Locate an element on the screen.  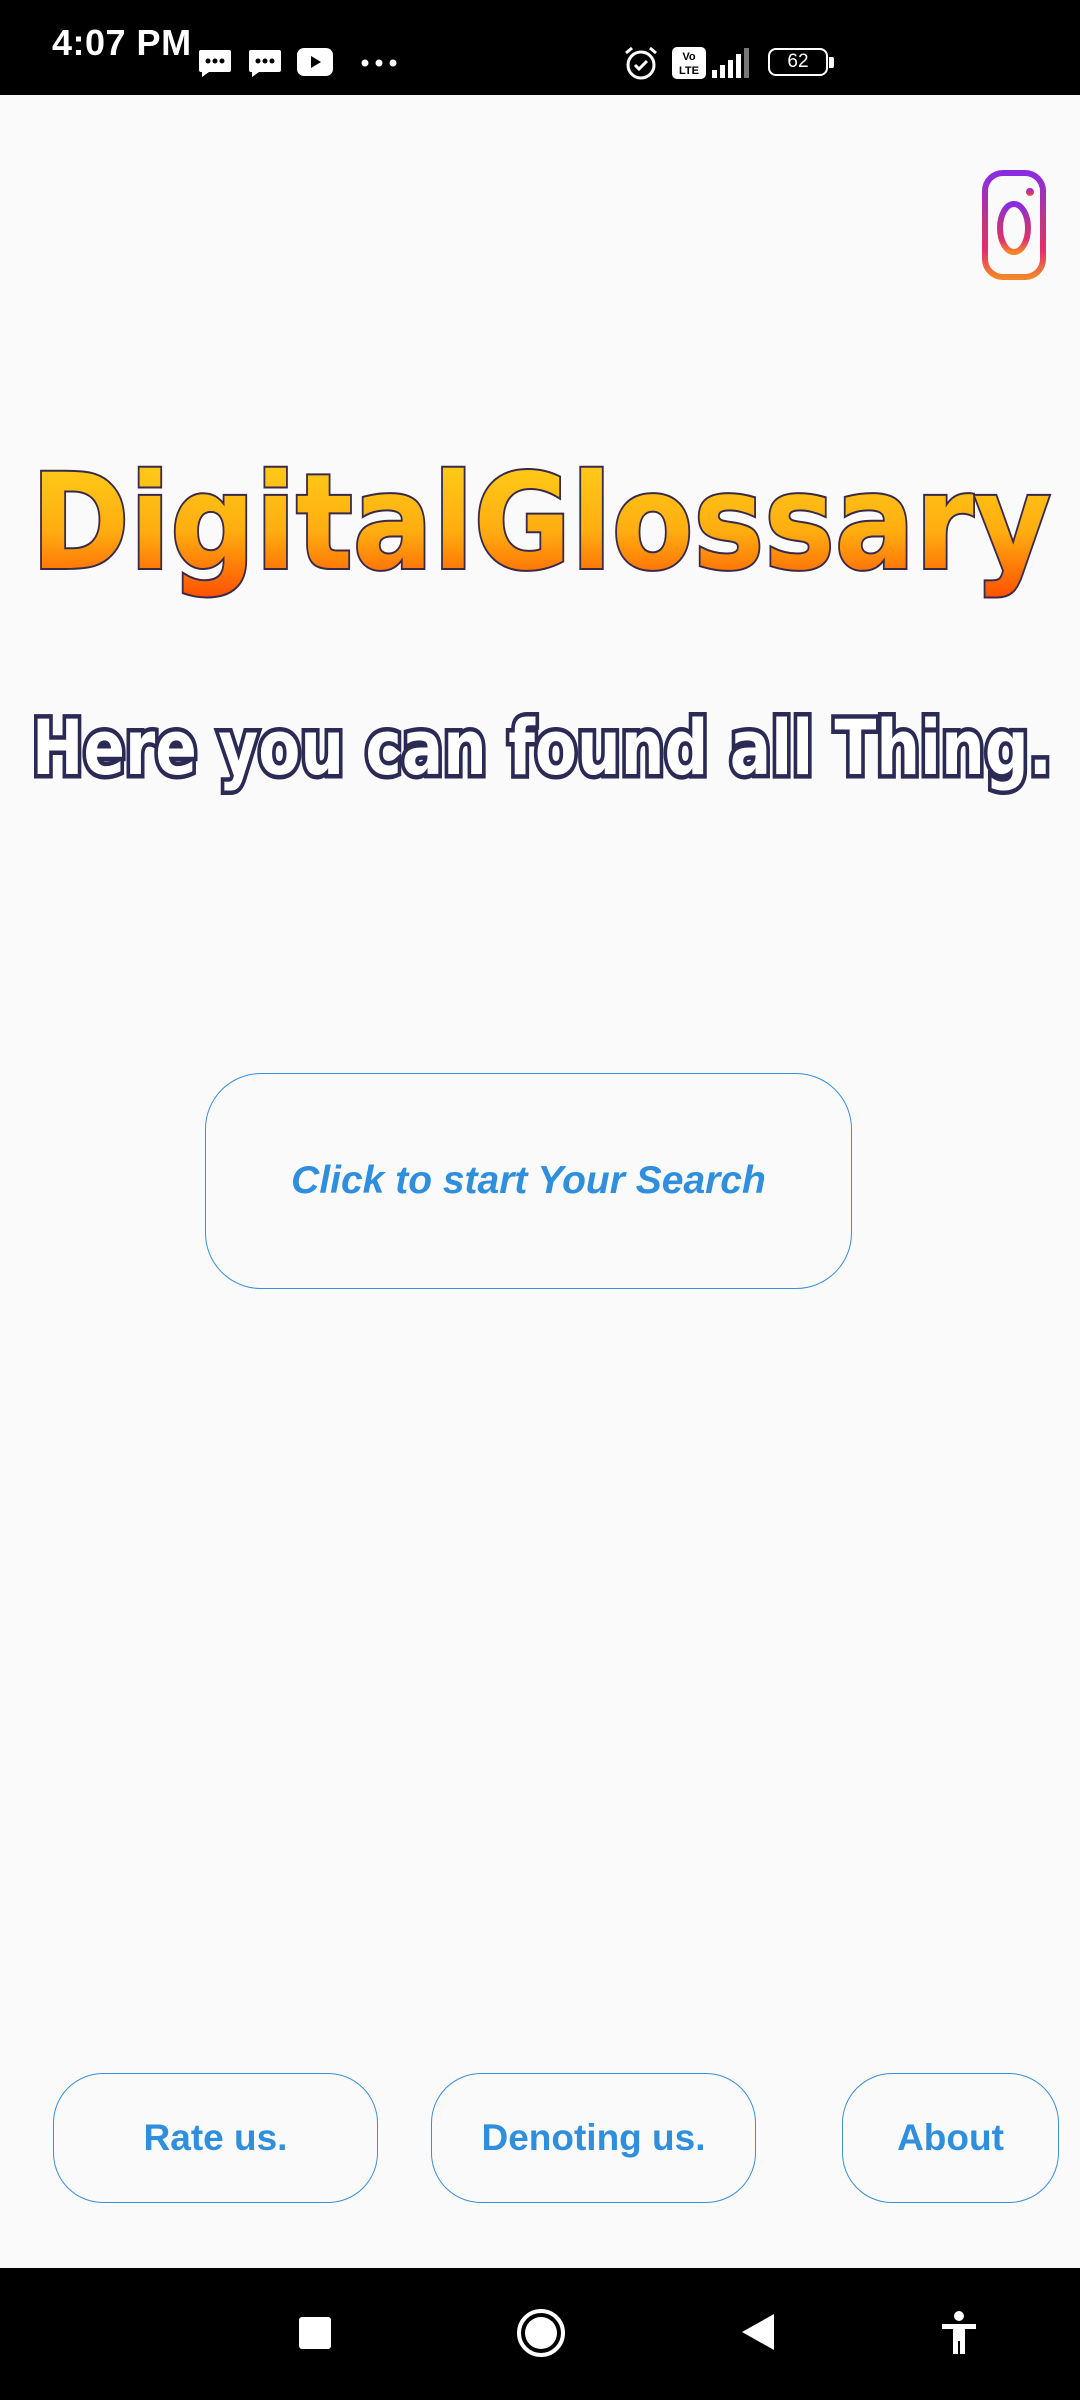
volte-icon: Vo LTE is located at coordinates (689, 63).